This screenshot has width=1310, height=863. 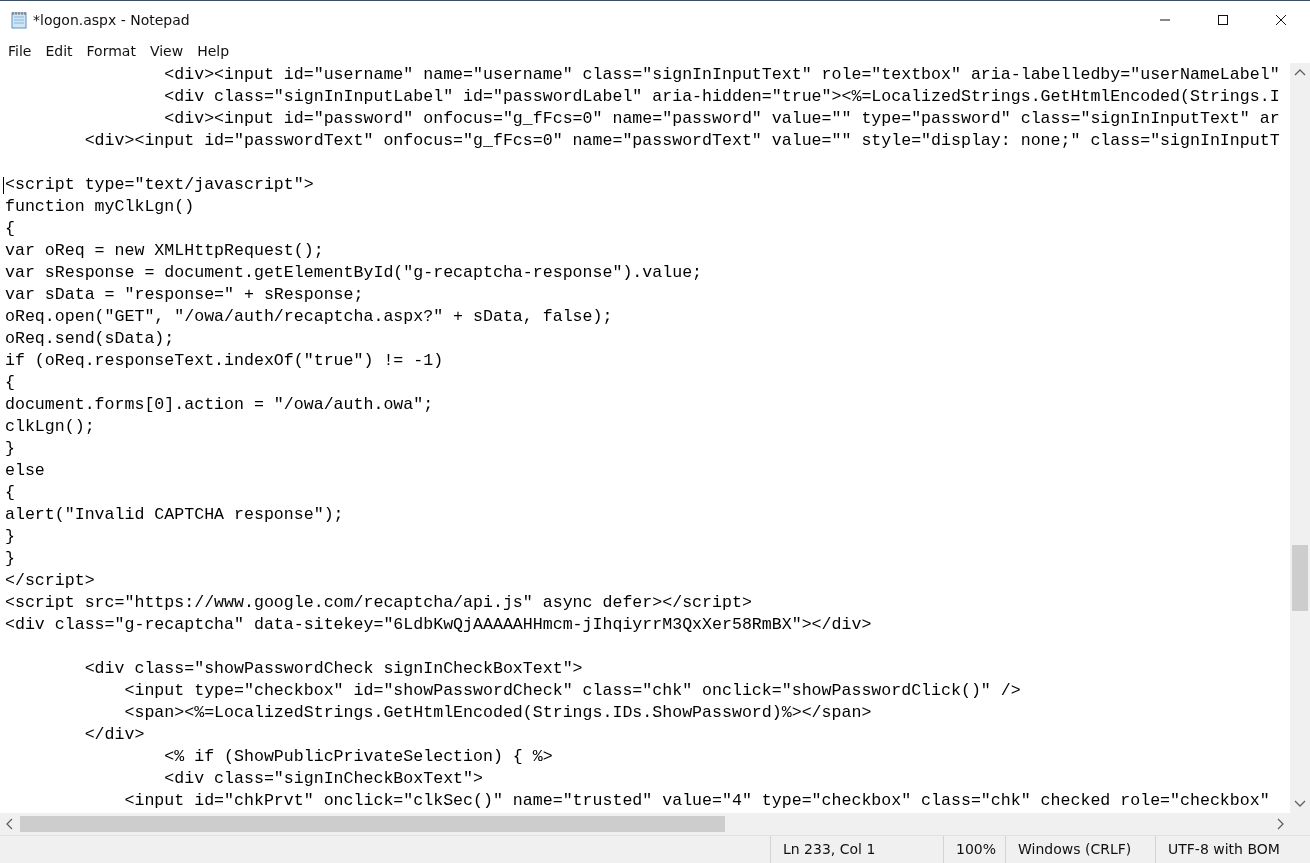 I want to click on code-line: <div><input id="password" onfocus="g_fFcs=0" name="password" value="" type="password" class="signInInputText" ar, so click(x=721, y=119).